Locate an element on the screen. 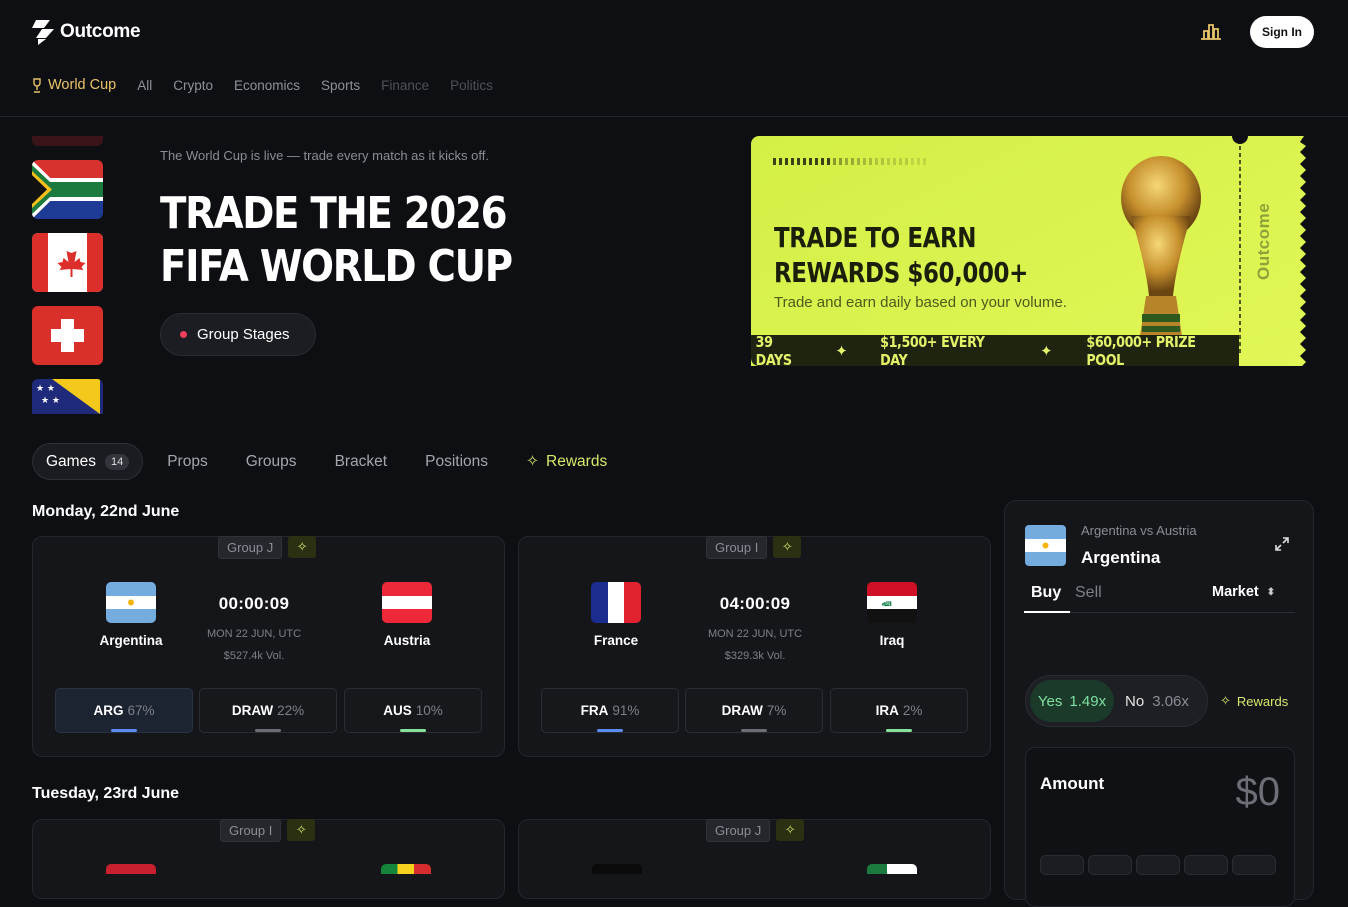  team-away: ﷲ Iraq is located at coordinates (892, 615).